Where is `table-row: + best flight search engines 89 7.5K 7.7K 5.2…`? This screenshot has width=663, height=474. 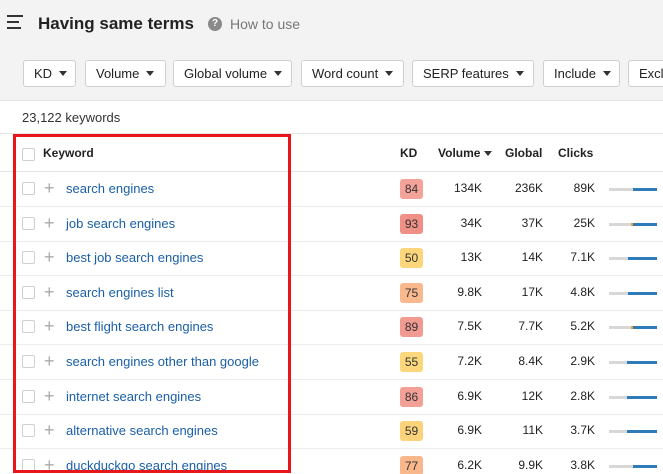 table-row: + best flight search engines 89 7.5K 7.7K 5.2… is located at coordinates (331, 328).